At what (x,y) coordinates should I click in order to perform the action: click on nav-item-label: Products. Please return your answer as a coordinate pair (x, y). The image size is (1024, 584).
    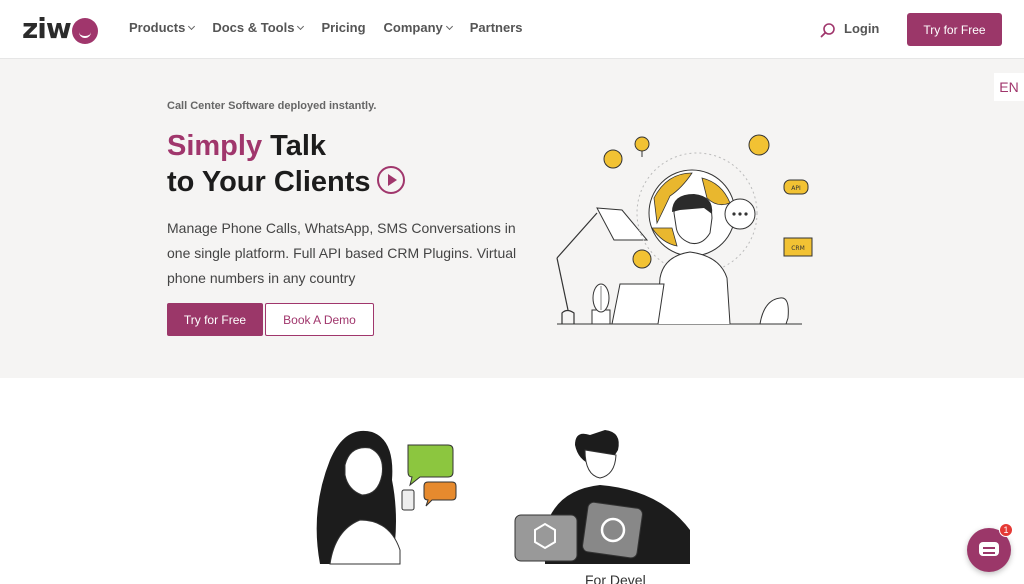
    Looking at the image, I should click on (157, 27).